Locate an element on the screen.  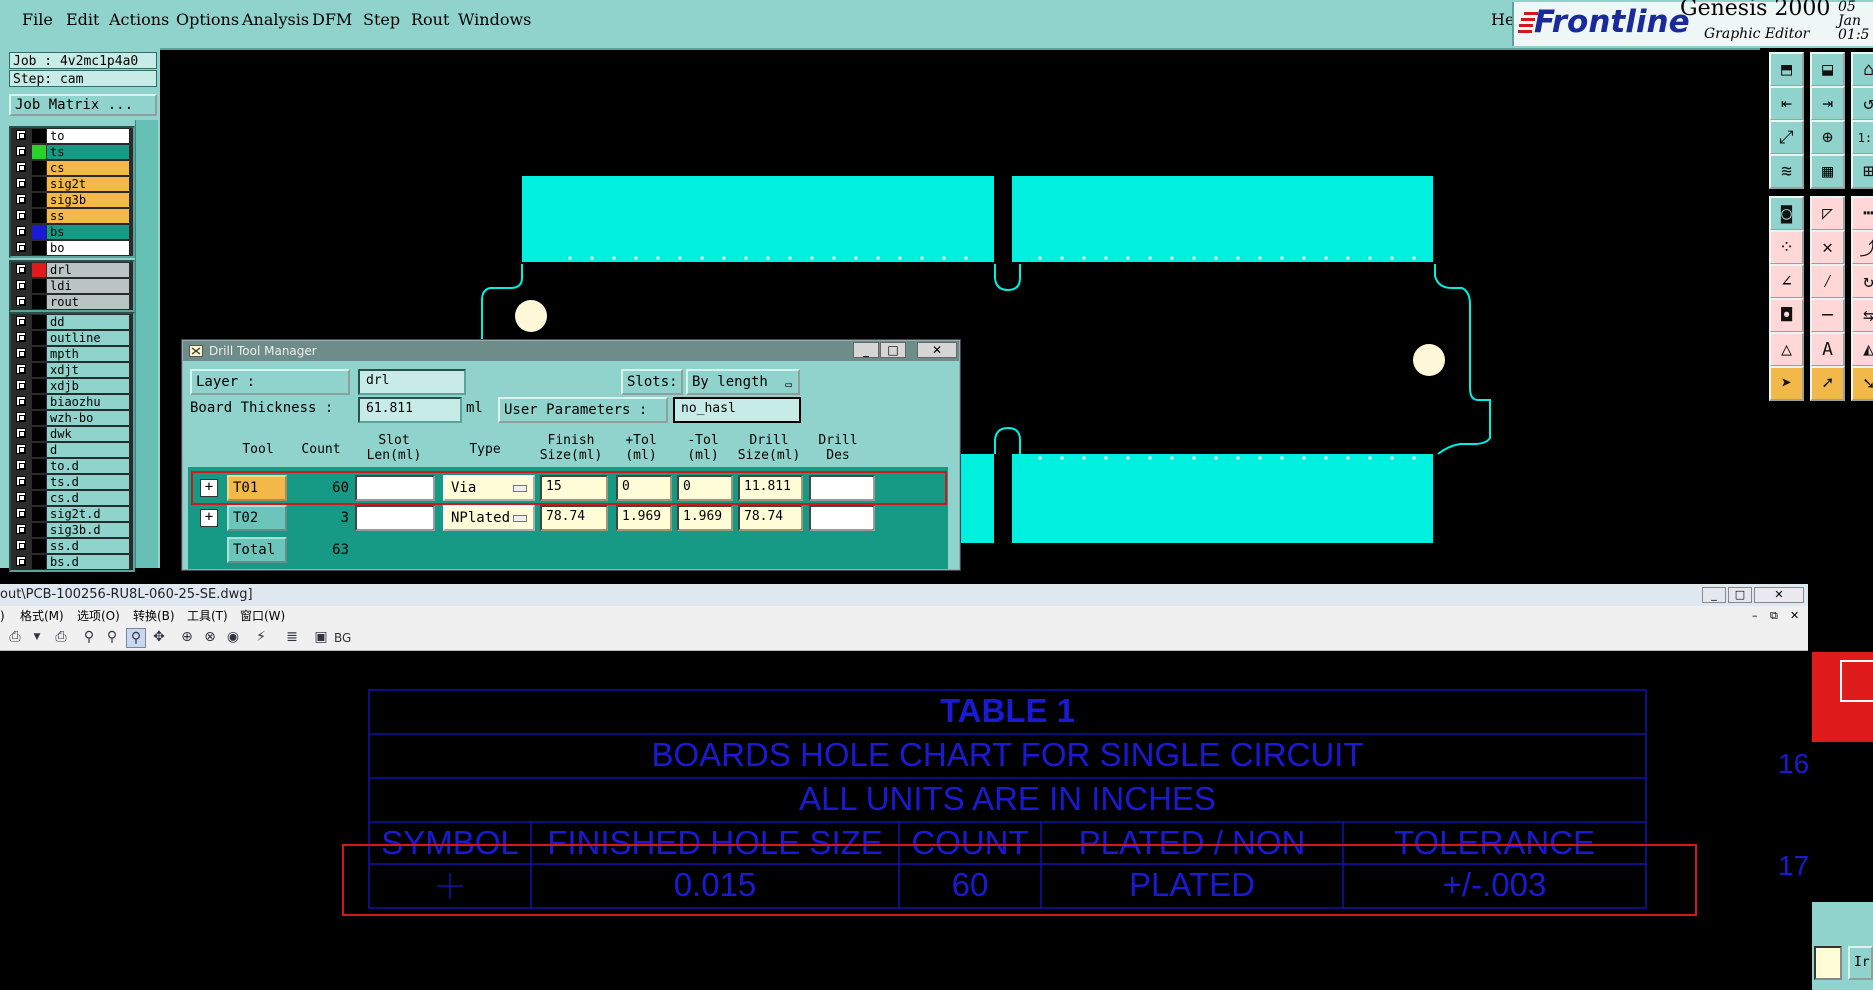
layer-row-cs-d: cs.d is located at coordinates (72, 498).